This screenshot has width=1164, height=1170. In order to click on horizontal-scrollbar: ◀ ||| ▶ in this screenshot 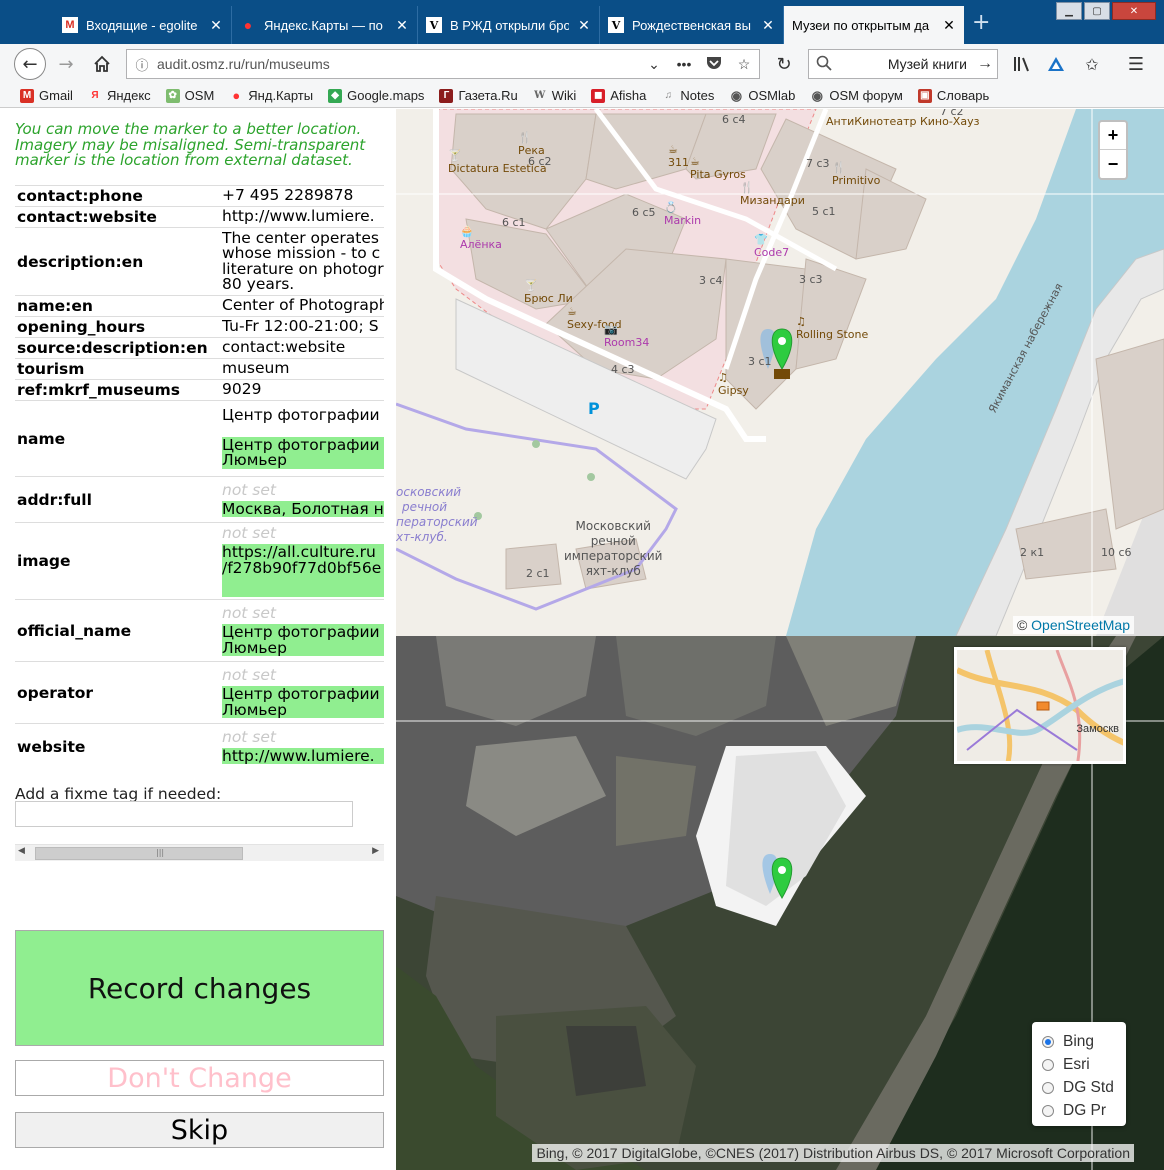, I will do `click(199, 852)`.